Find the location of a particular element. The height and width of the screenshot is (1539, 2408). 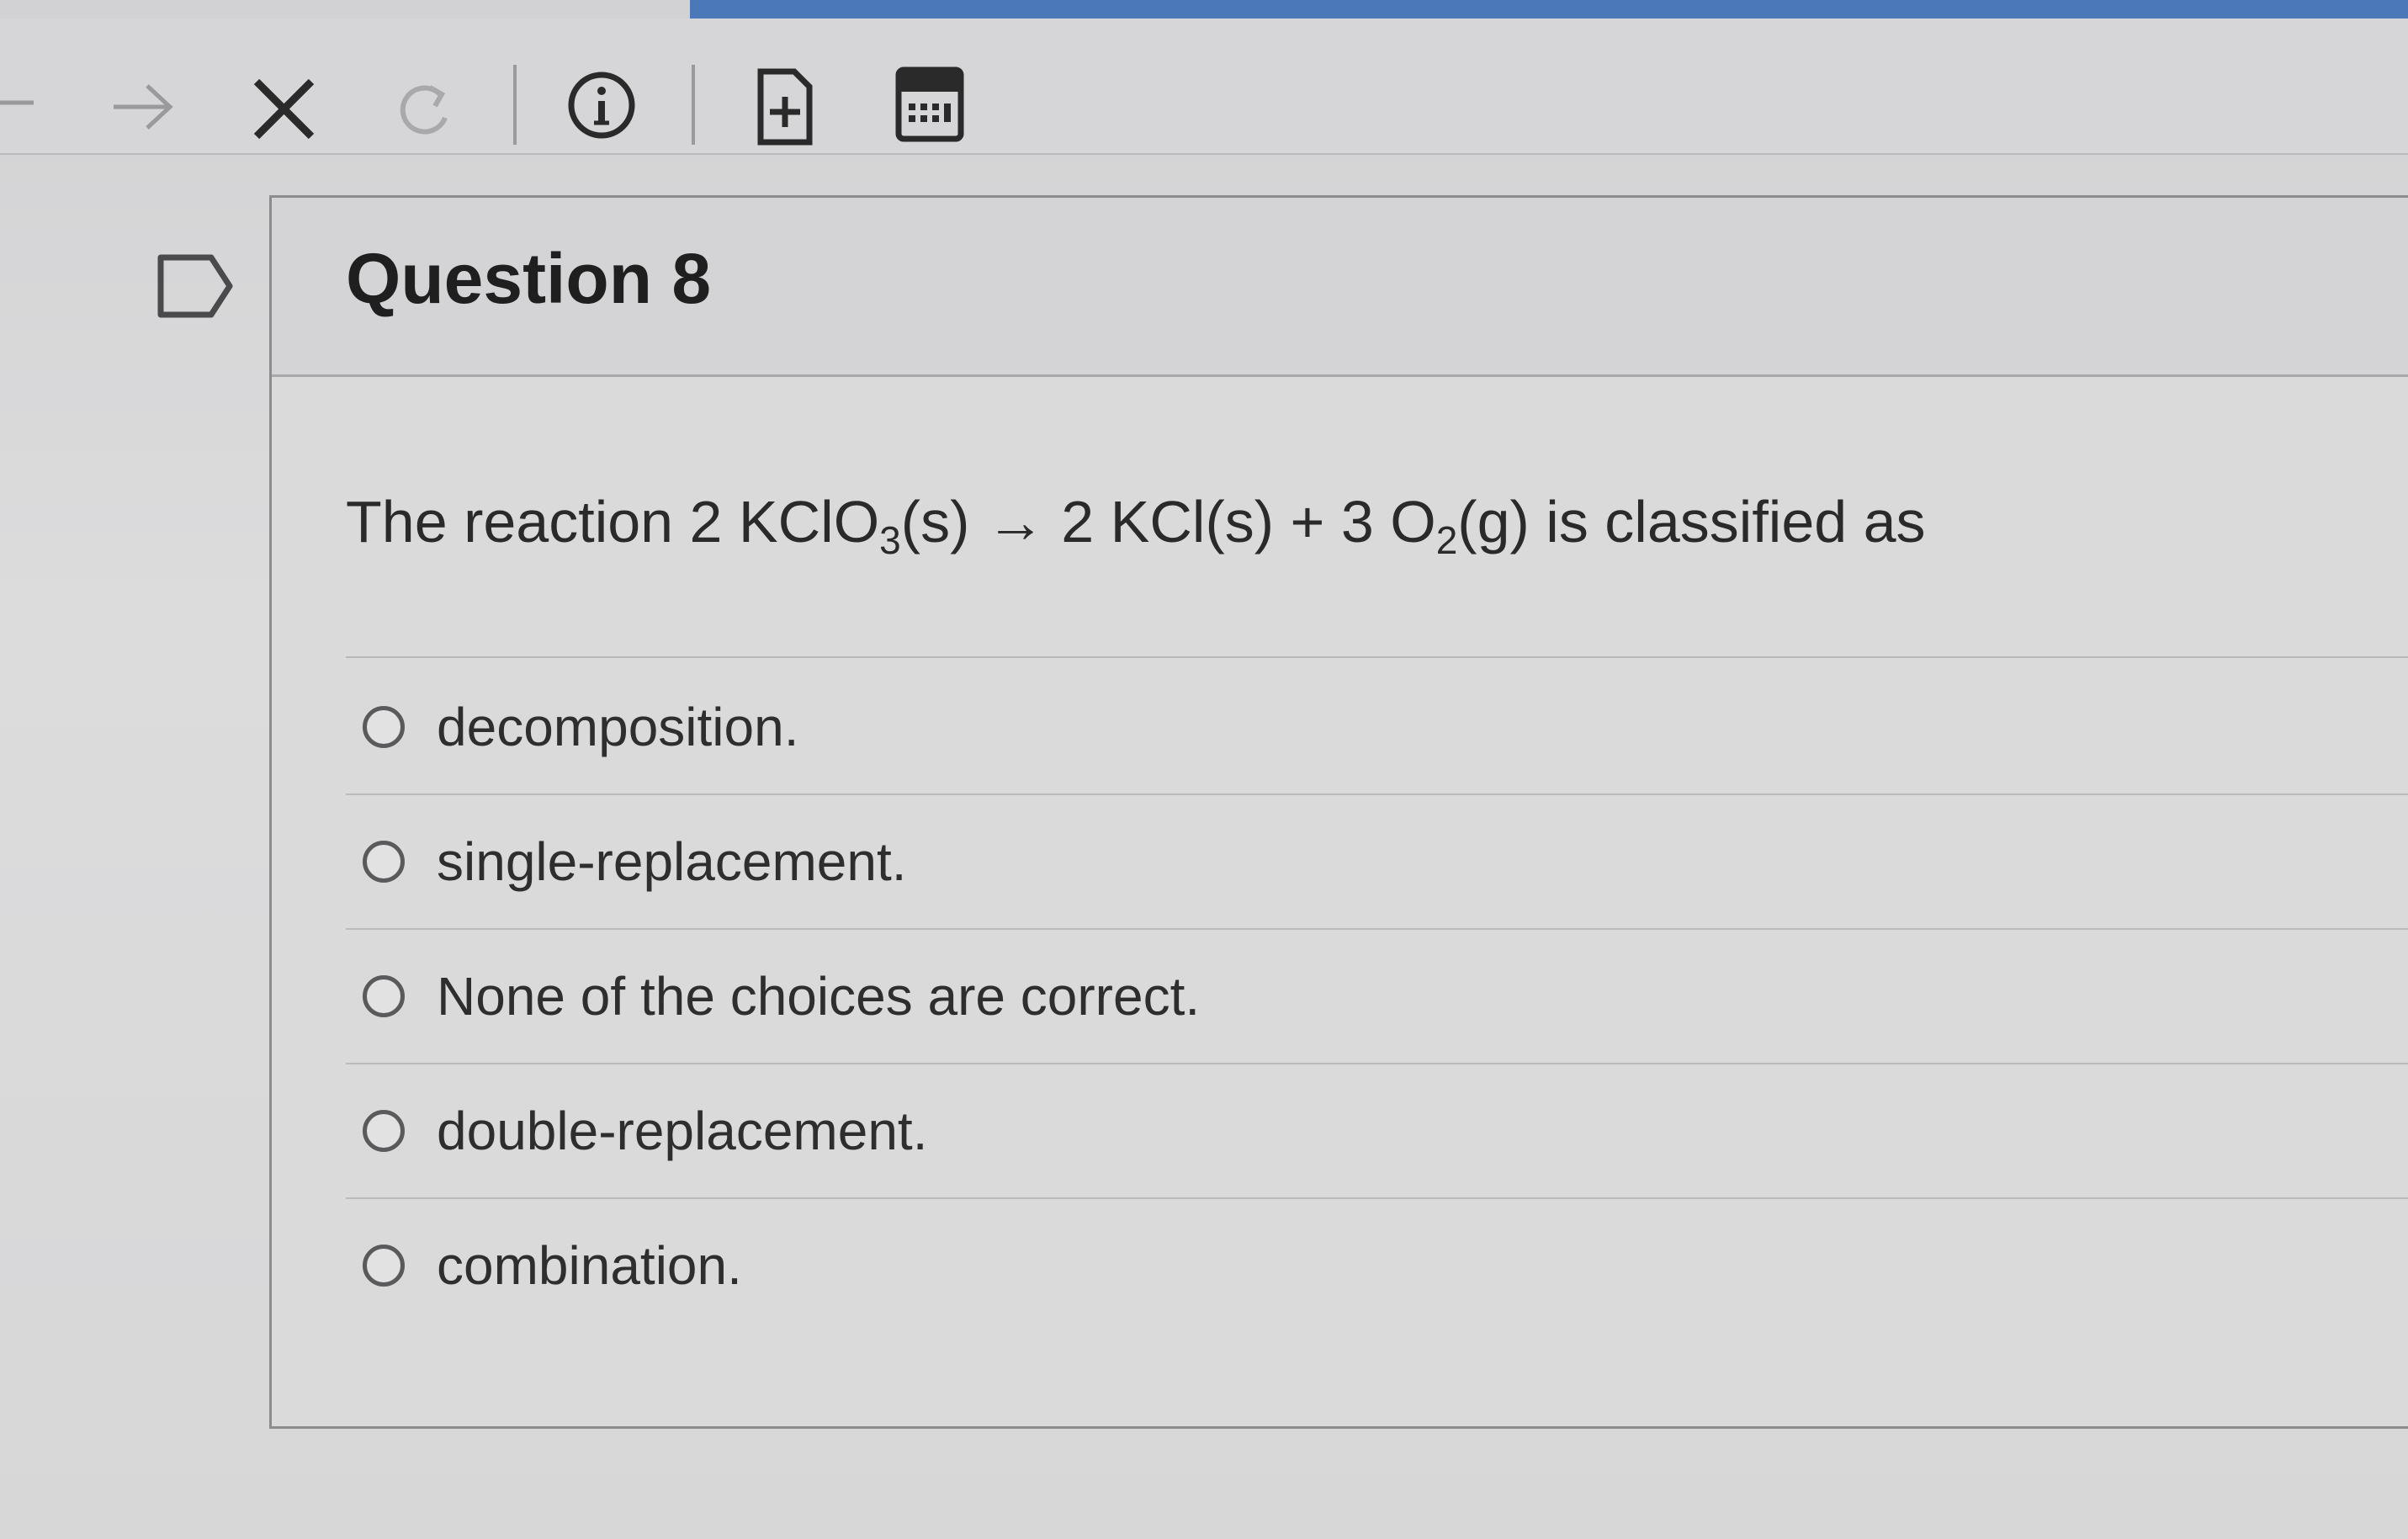

subscript: 2 is located at coordinates (1446, 540).